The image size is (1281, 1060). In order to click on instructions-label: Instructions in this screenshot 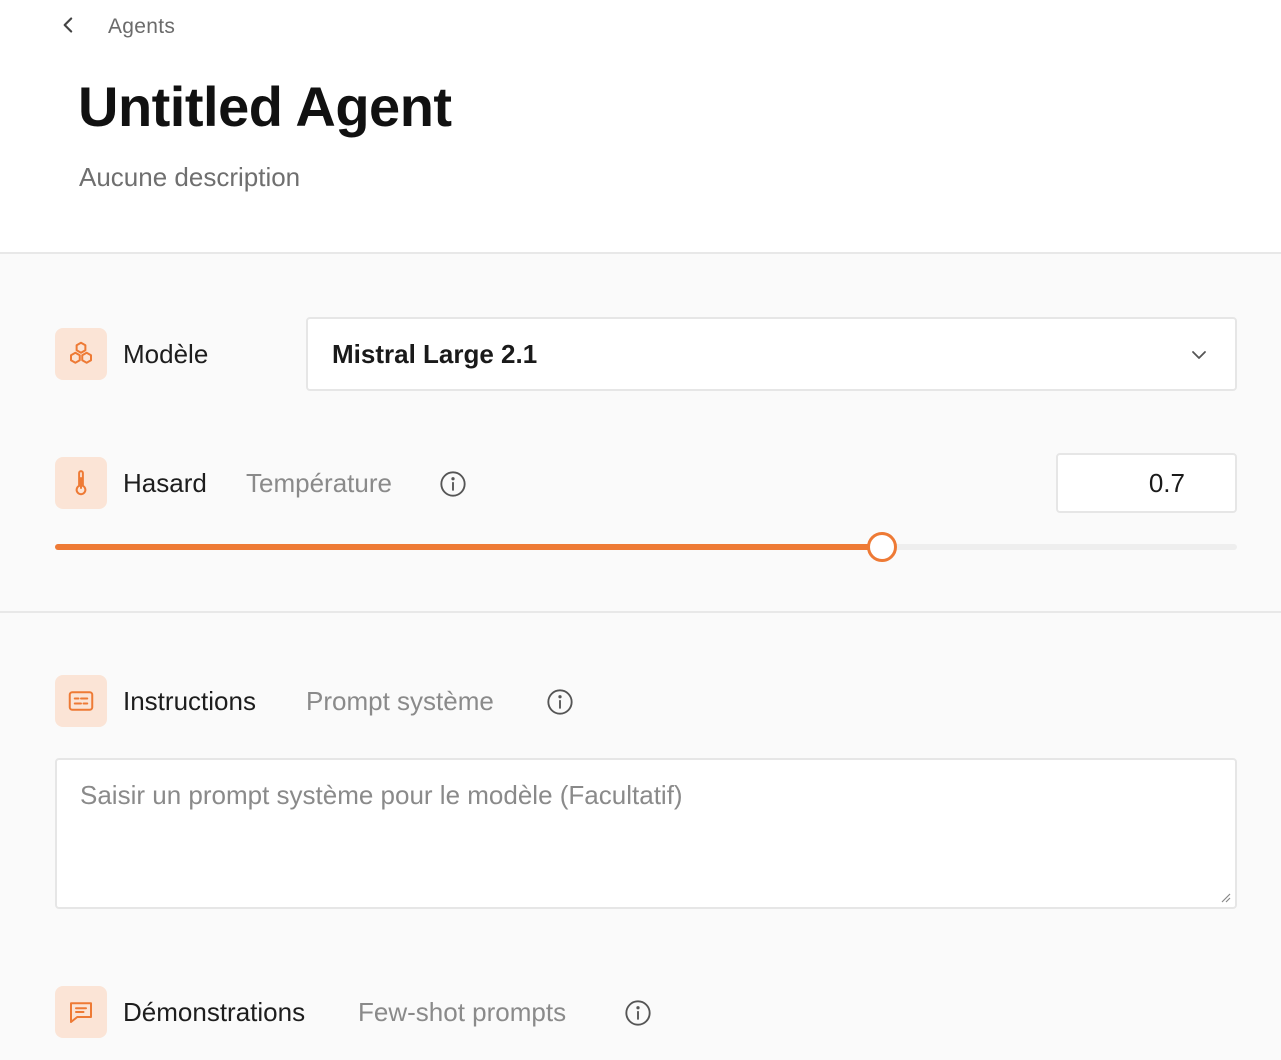, I will do `click(189, 701)`.